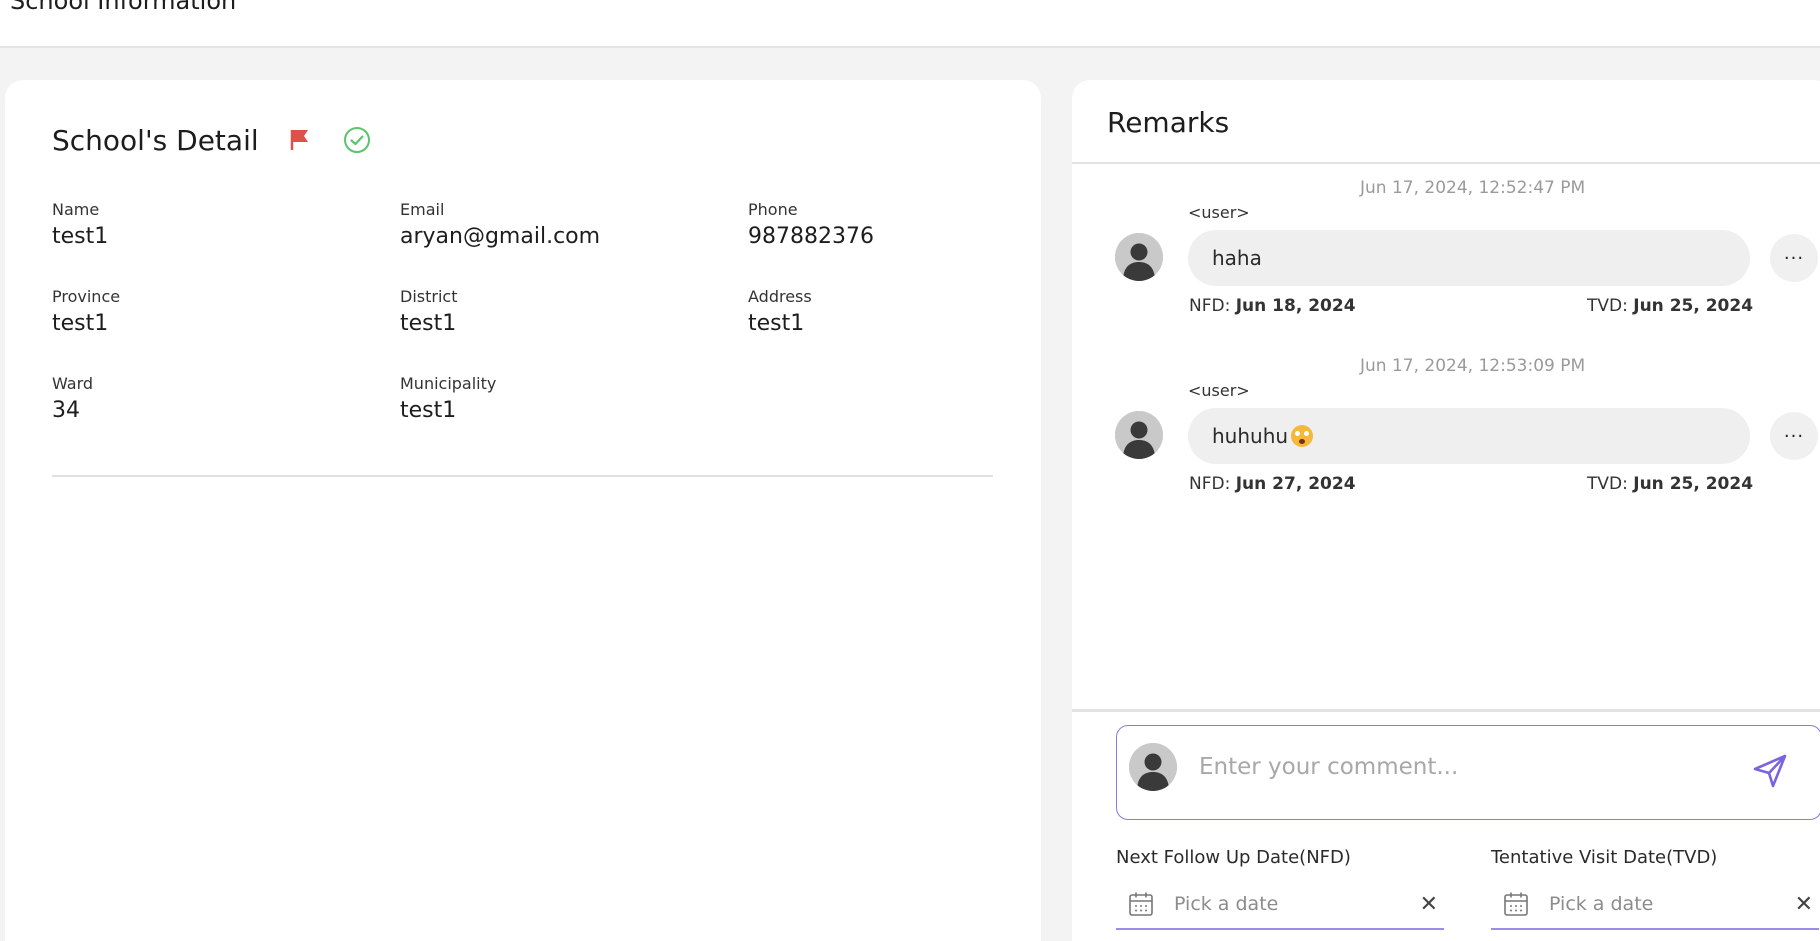 This screenshot has width=1820, height=941. What do you see at coordinates (73, 383) in the screenshot?
I see `field-label: Ward` at bounding box center [73, 383].